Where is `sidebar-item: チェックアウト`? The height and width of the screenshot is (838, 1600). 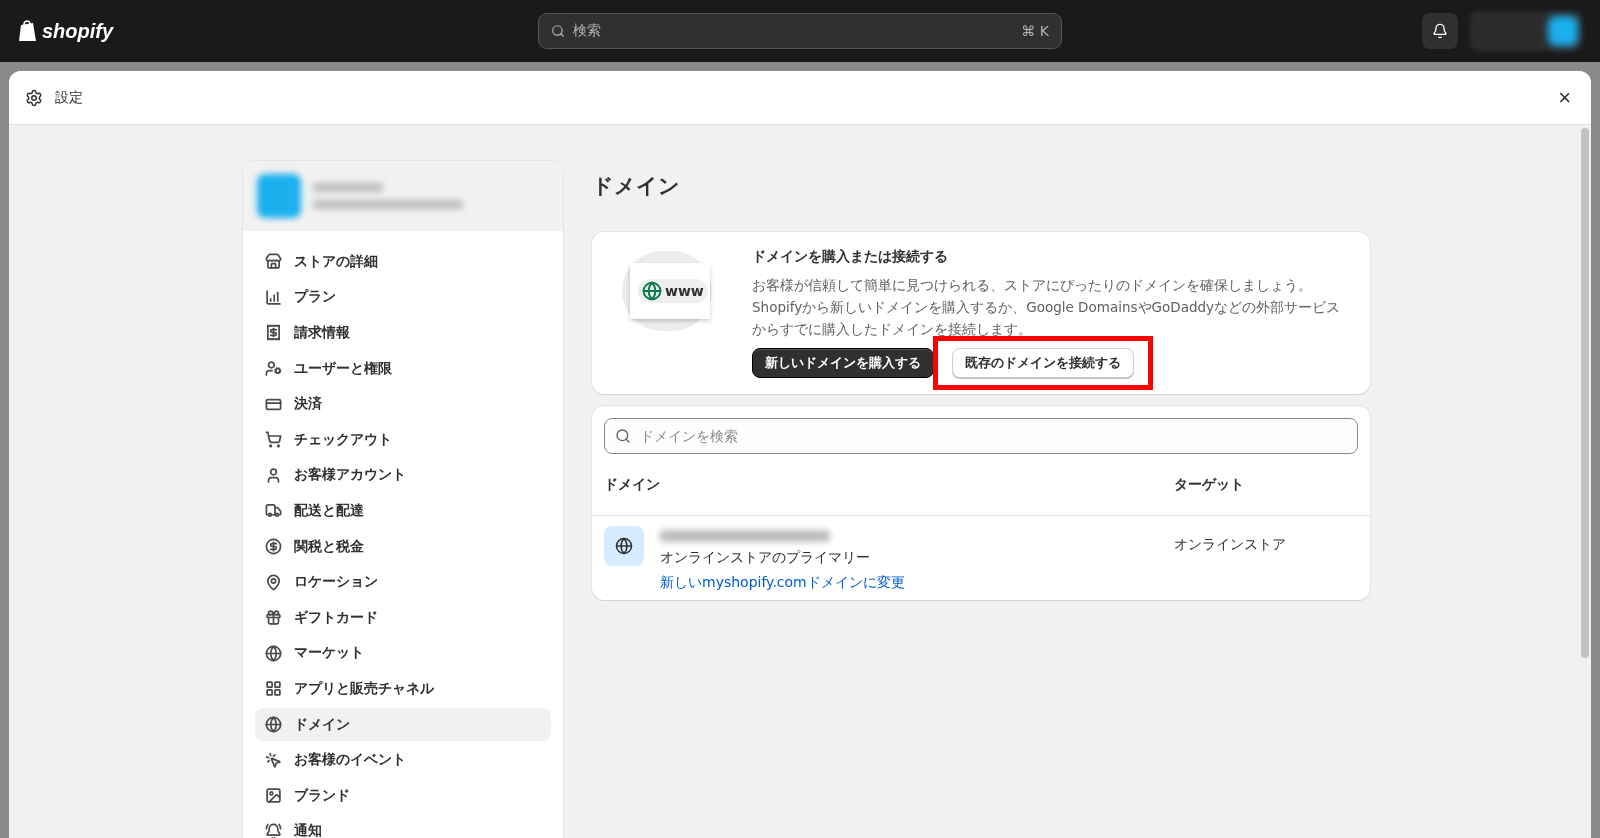
sidebar-item: チェックアウト is located at coordinates (403, 439).